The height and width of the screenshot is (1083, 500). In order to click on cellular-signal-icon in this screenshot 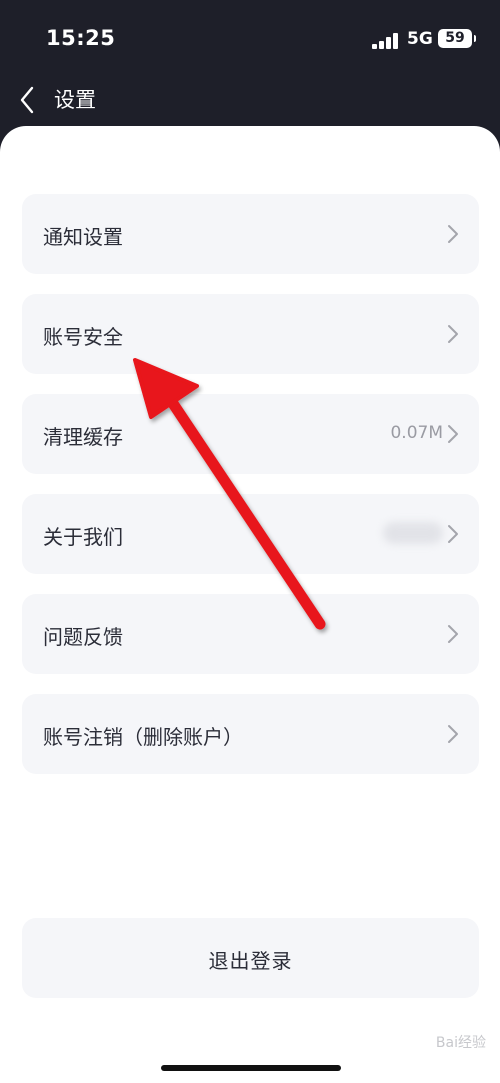, I will do `click(385, 41)`.